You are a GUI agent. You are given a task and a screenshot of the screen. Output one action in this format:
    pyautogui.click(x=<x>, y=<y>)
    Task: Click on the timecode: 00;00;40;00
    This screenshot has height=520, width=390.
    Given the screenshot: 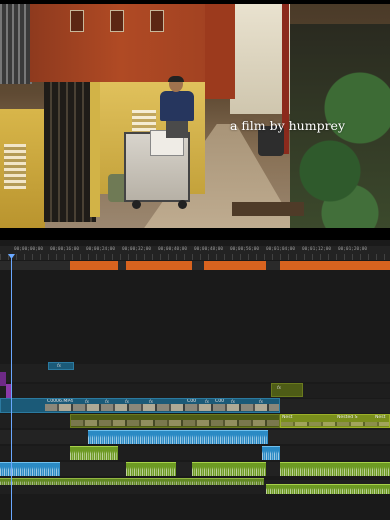 What is the action you would take?
    pyautogui.click(x=173, y=249)
    